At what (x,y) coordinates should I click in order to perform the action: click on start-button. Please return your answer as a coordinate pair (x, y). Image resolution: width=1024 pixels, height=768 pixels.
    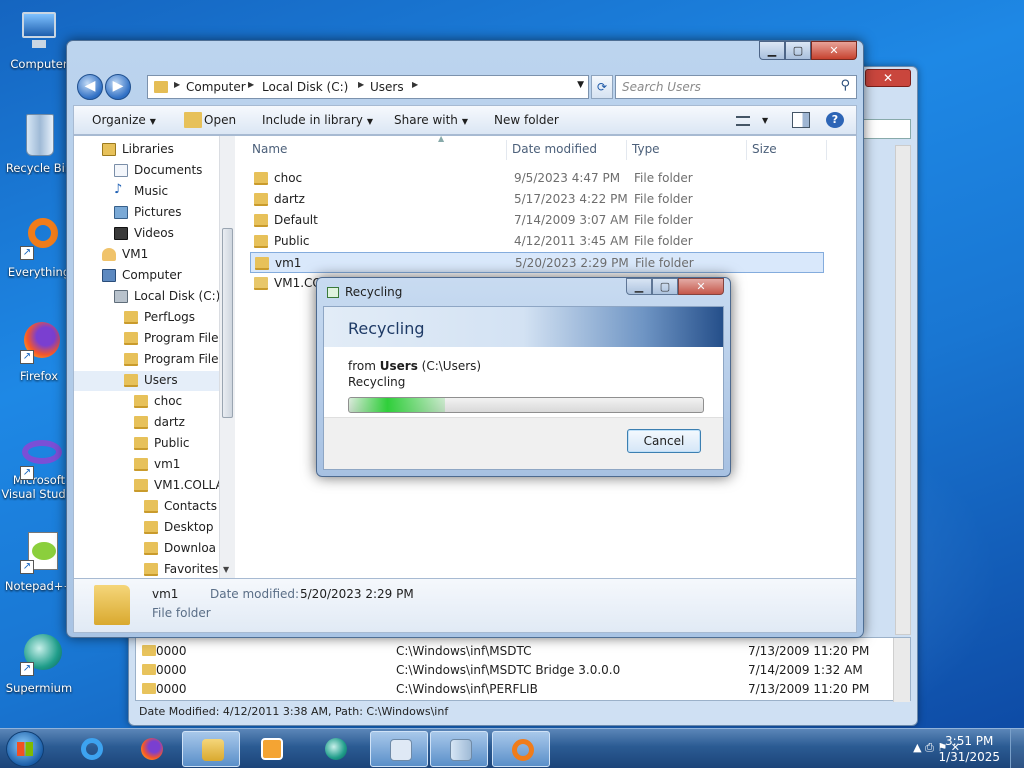
    Looking at the image, I should click on (25, 749).